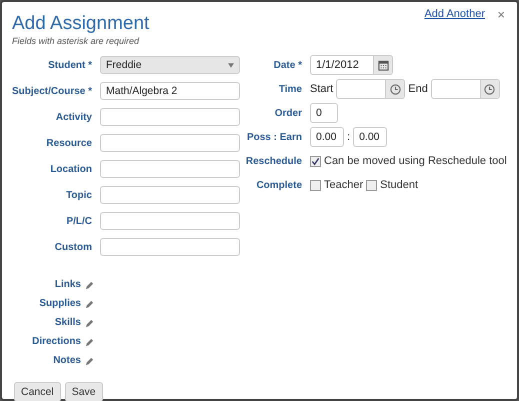  Describe the element at coordinates (344, 185) in the screenshot. I see `checkbox-label: Teacher` at that location.